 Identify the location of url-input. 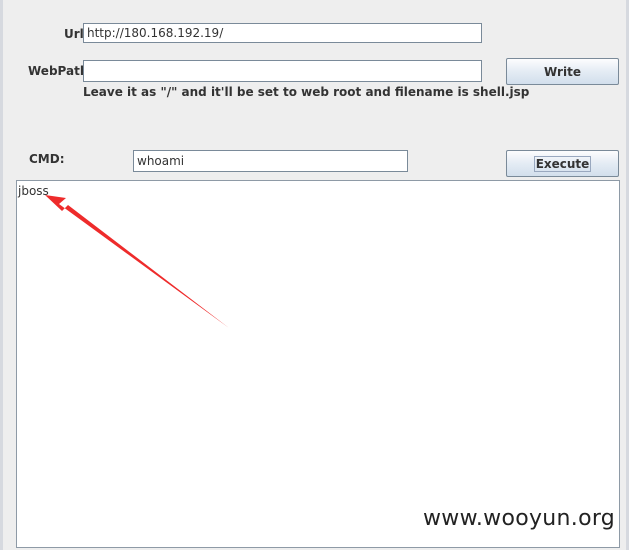
(282, 33).